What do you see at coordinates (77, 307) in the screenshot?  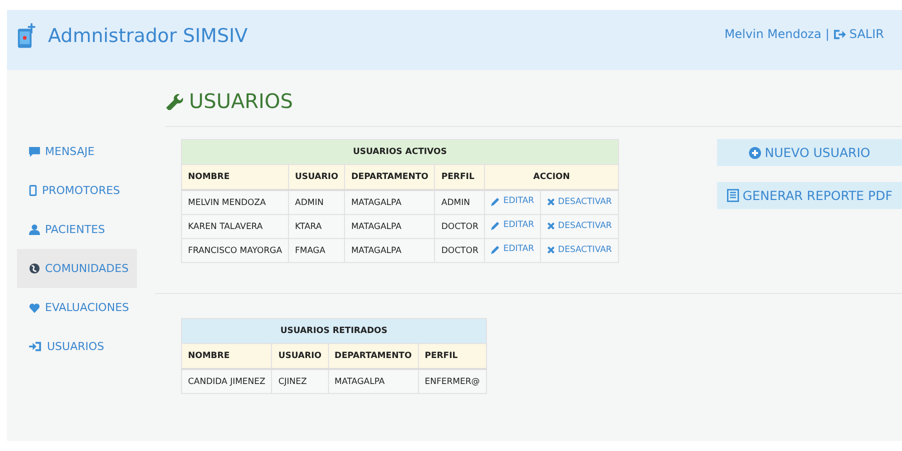 I see `sidebar-item: EVALUACIONES` at bounding box center [77, 307].